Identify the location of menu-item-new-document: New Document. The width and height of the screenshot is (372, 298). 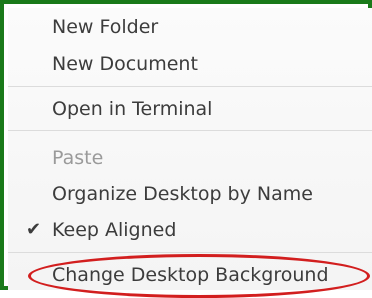
(190, 64).